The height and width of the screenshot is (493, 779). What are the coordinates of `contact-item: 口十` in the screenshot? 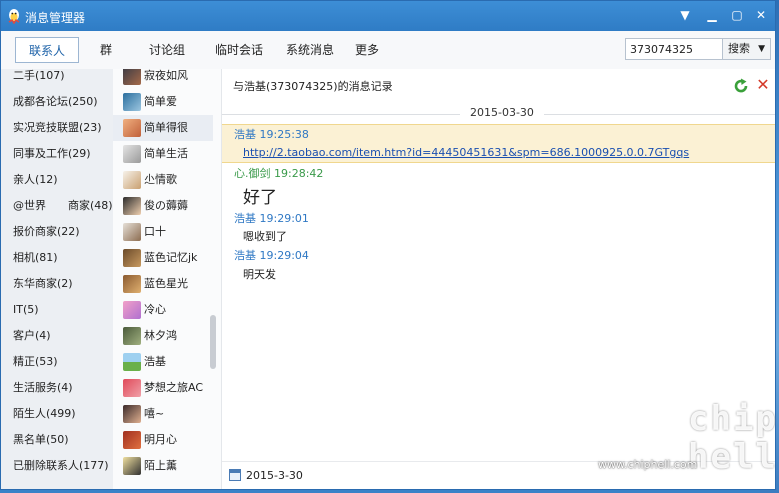 It's located at (163, 232).